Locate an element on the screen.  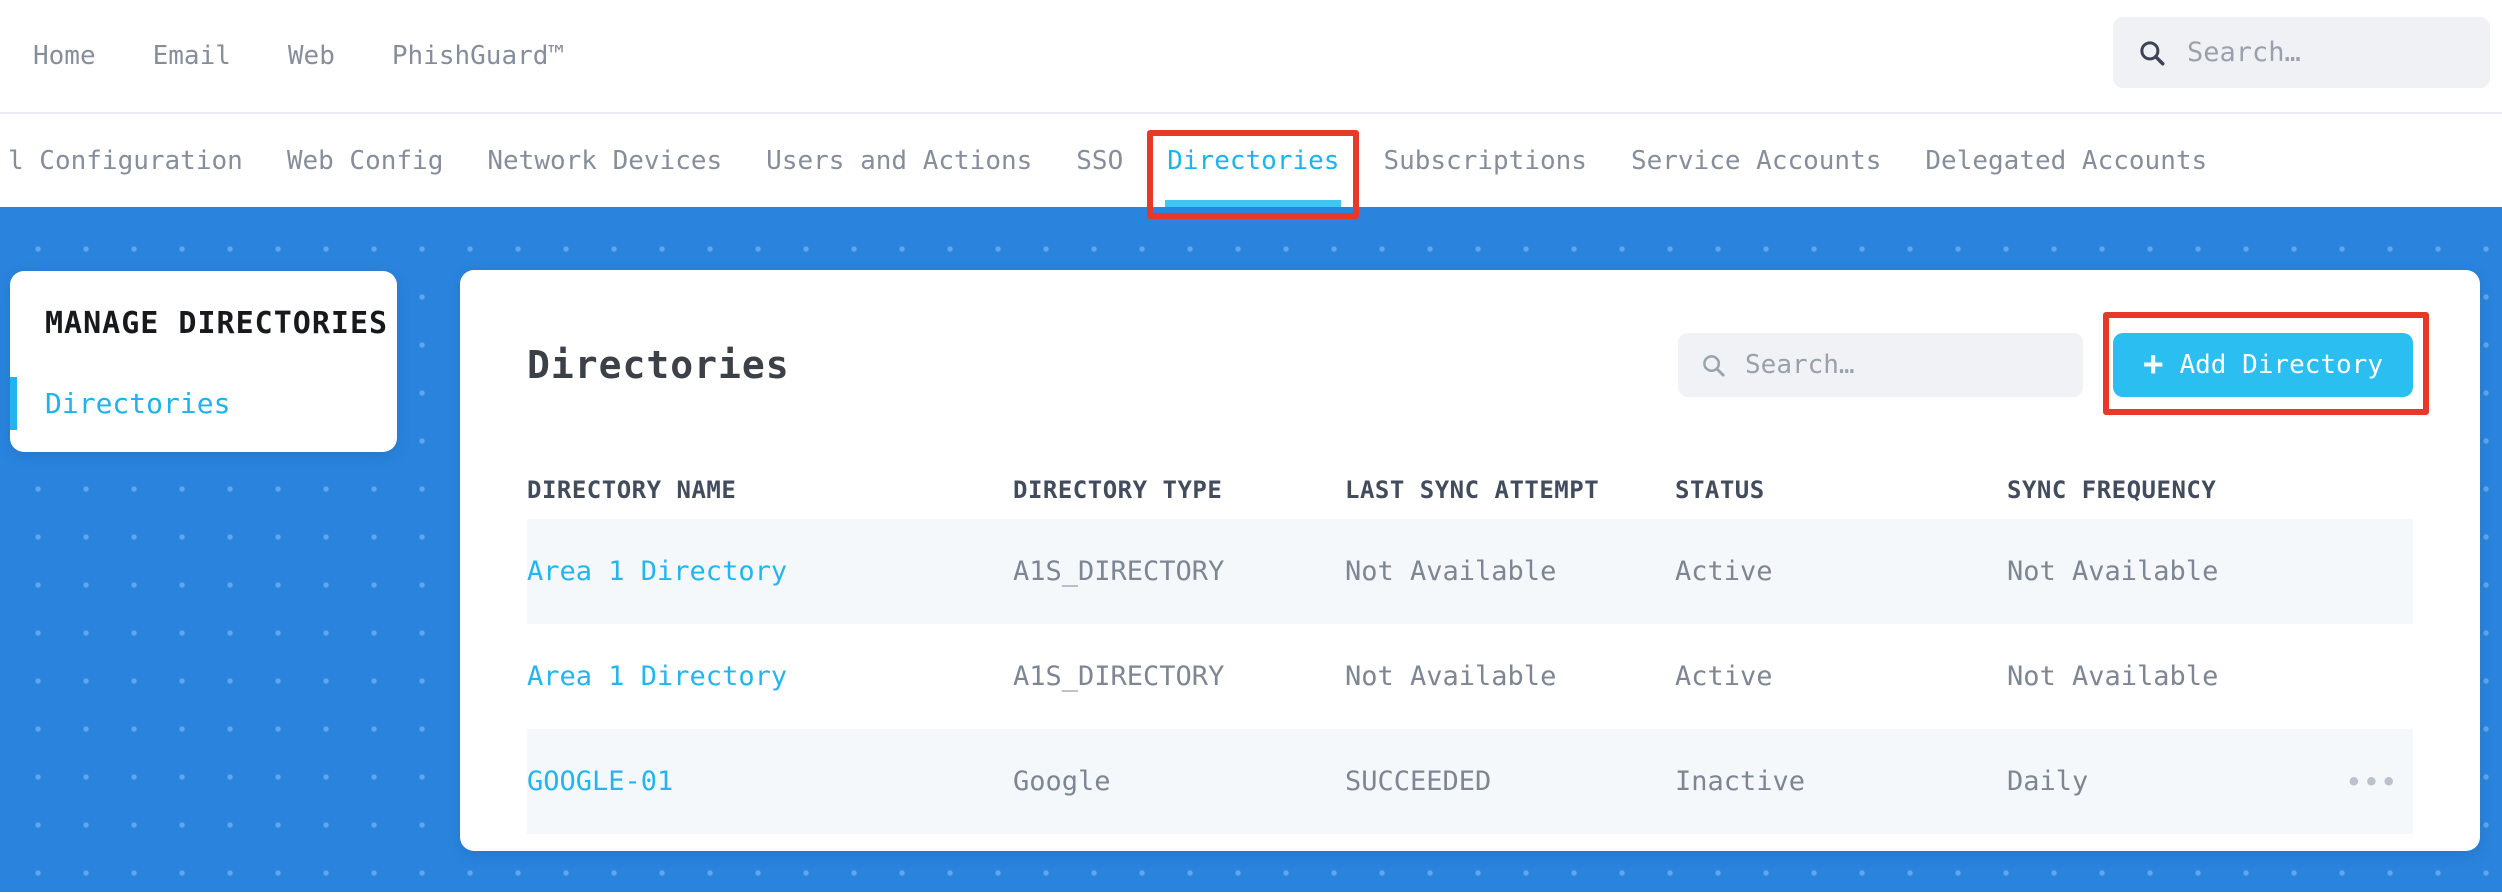
manage-directories-card: MANAGE DIRECTORIES Directories is located at coordinates (203, 361).